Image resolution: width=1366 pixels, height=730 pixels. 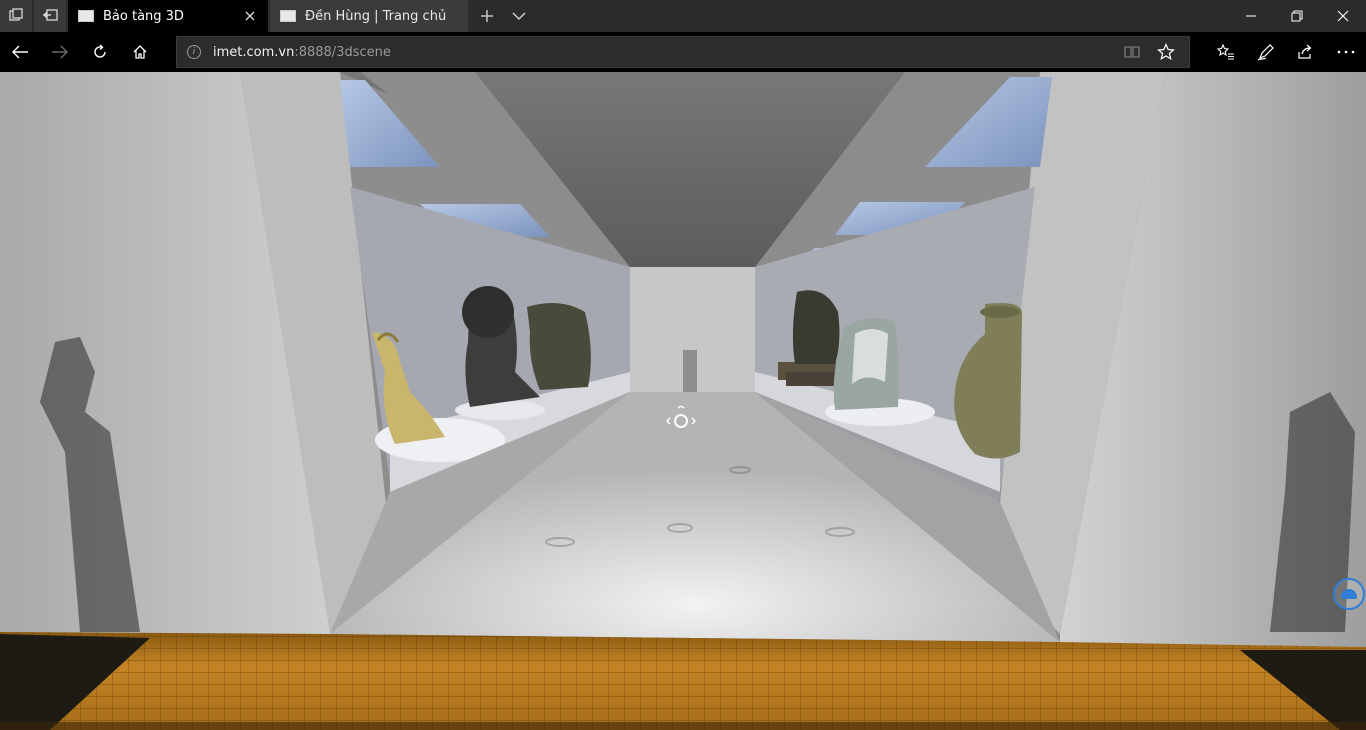 I want to click on refresh-button, so click(x=100, y=52).